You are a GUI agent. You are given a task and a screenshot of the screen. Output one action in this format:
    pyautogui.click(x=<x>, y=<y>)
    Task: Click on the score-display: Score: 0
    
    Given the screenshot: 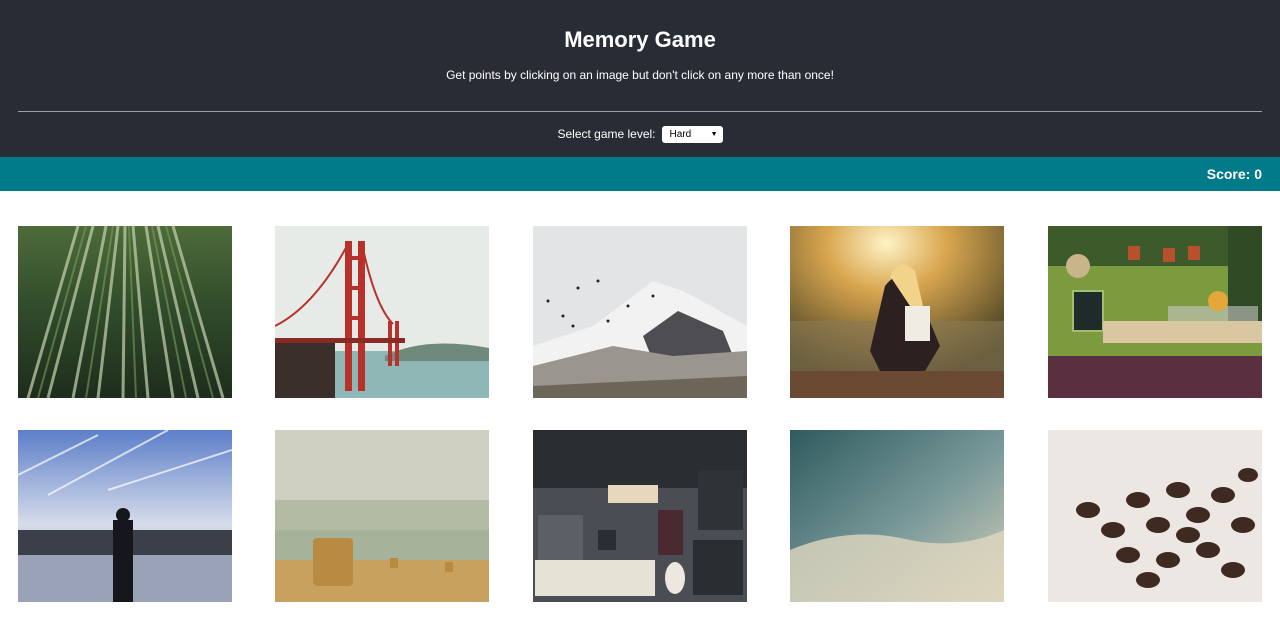 What is the action you would take?
    pyautogui.click(x=1234, y=174)
    